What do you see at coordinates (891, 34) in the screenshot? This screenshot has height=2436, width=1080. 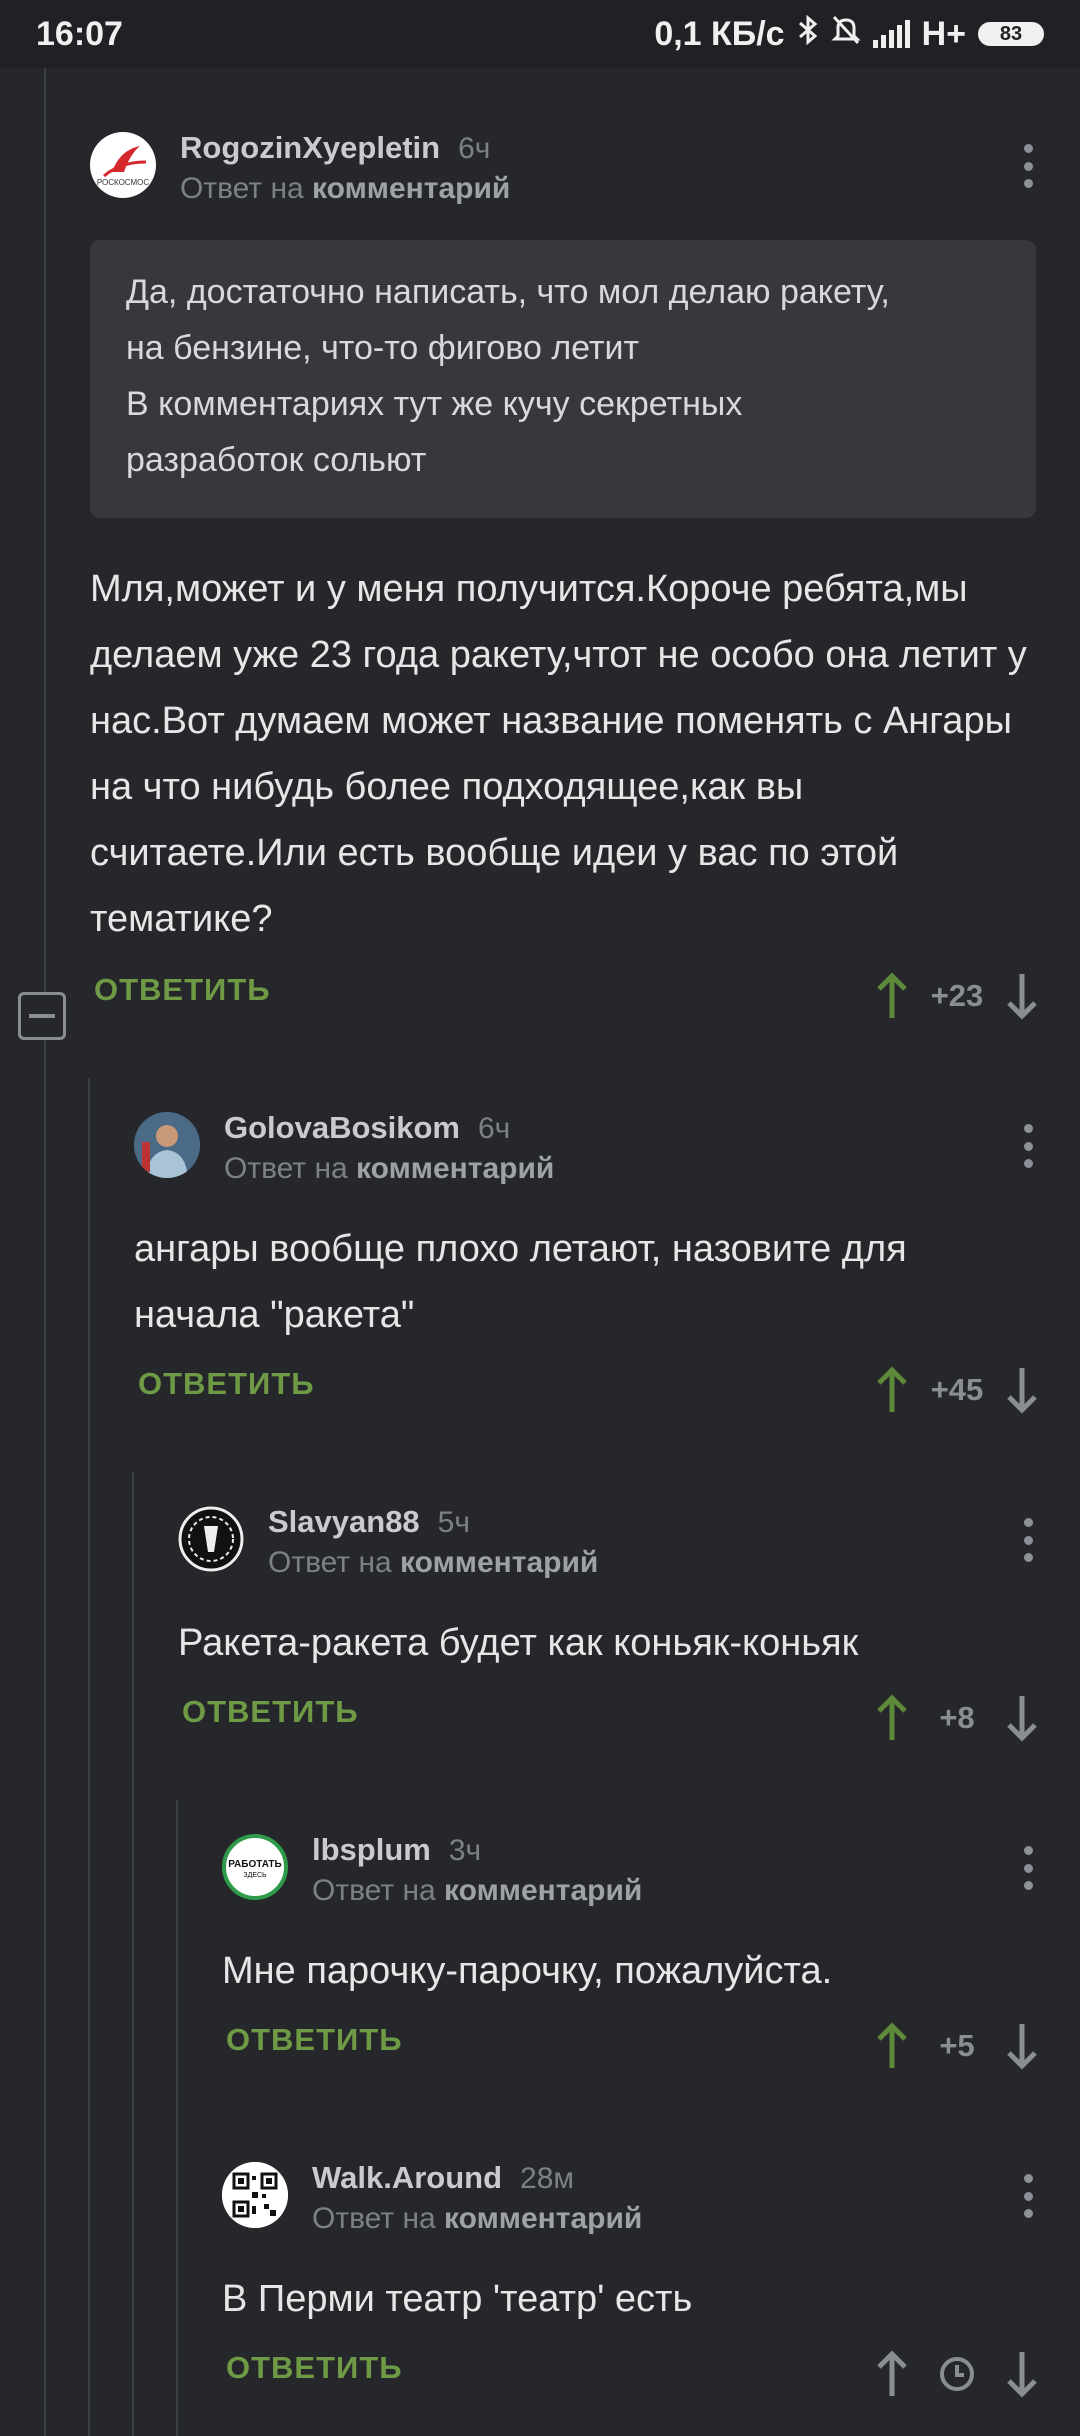 I see `signal-icon` at bounding box center [891, 34].